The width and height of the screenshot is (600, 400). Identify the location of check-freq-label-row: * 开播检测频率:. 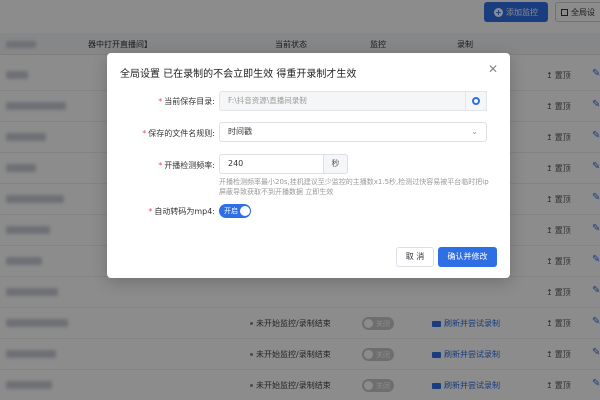
(161, 165).